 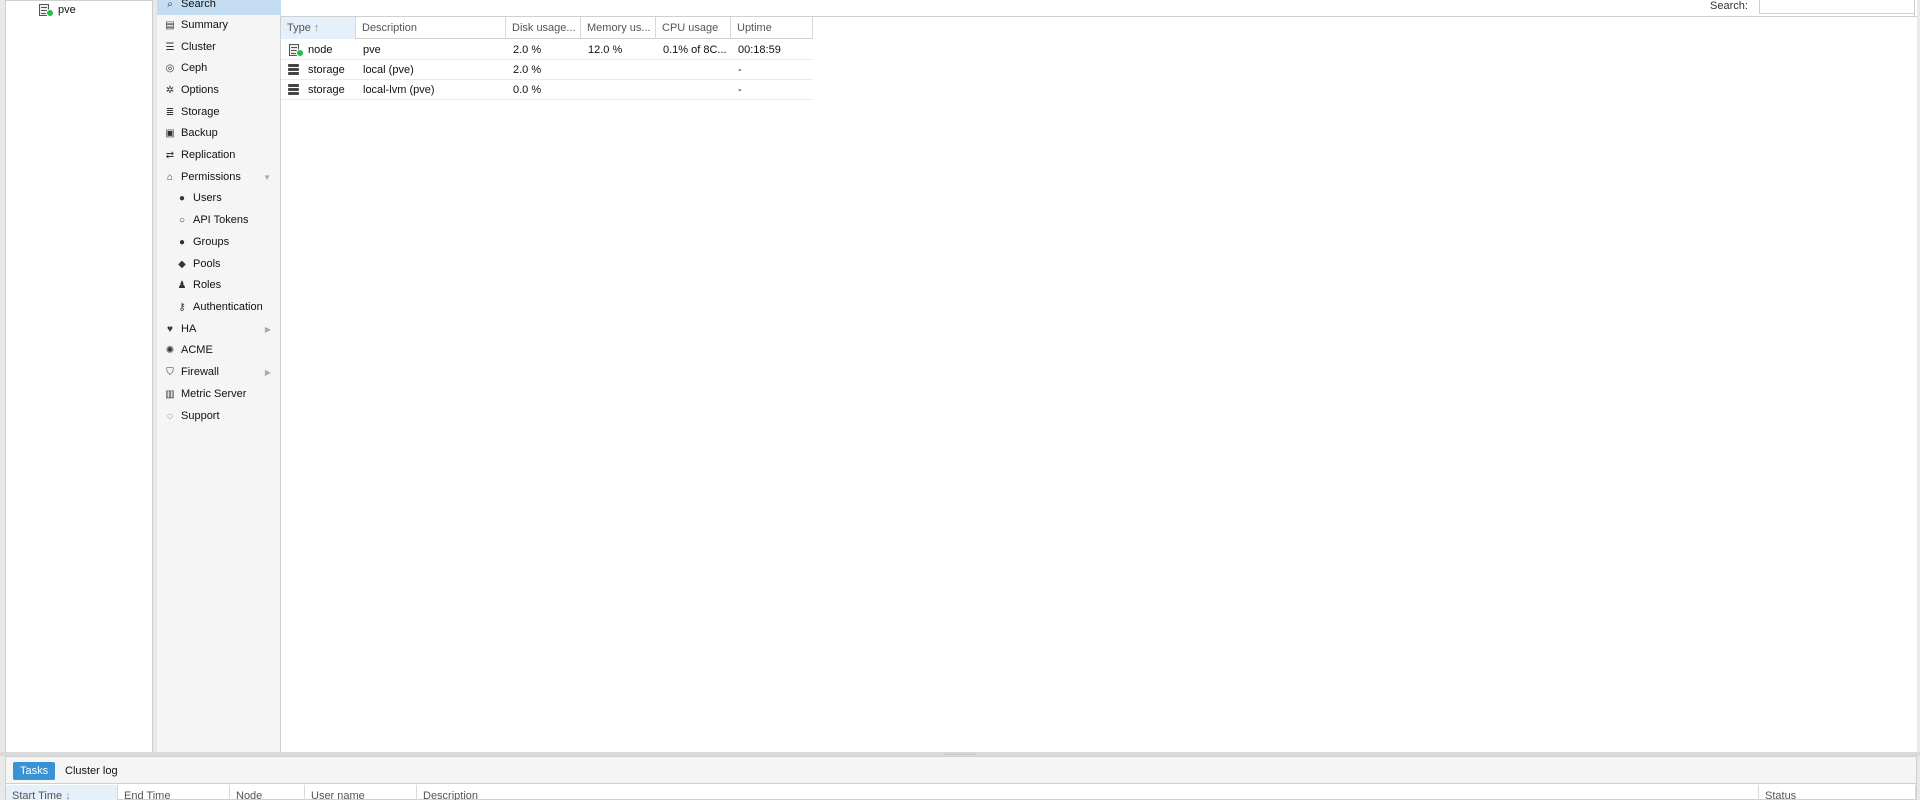 I want to click on tab-cluster-log: Cluster log, so click(x=91, y=771).